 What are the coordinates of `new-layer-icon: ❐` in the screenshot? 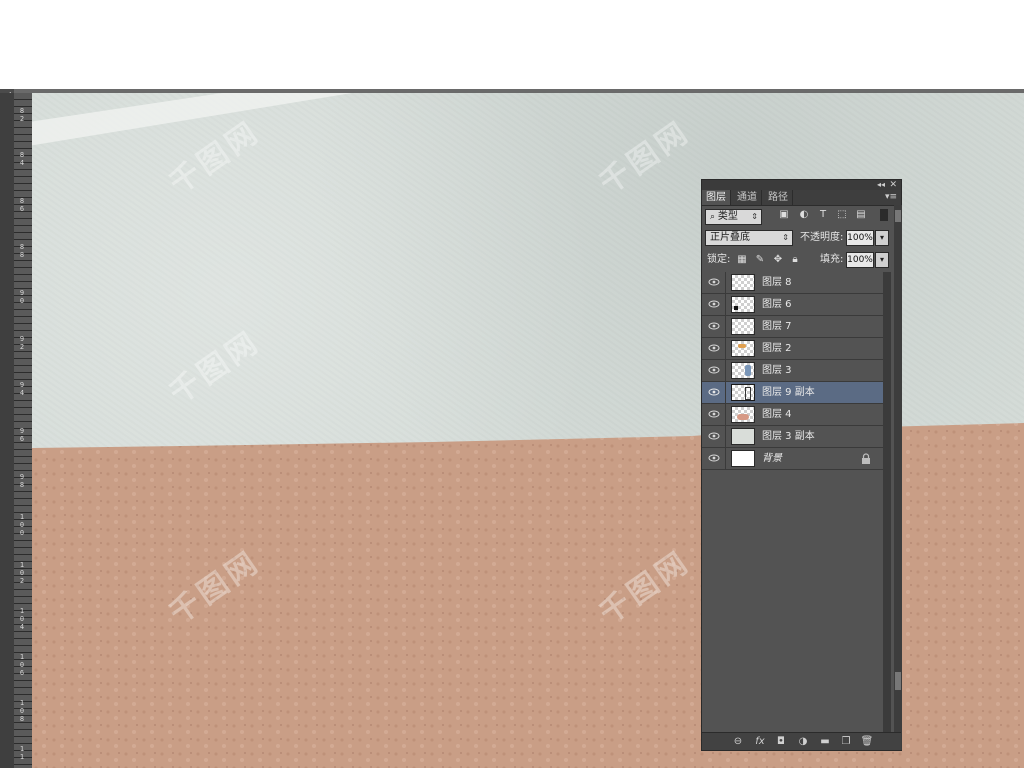 It's located at (846, 741).